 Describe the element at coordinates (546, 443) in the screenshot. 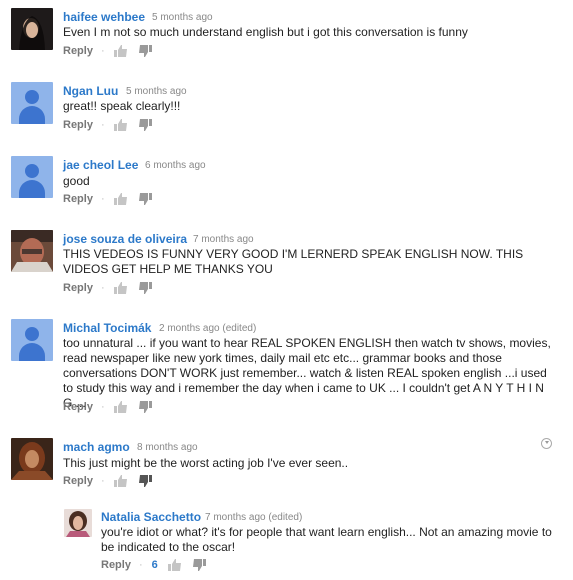

I see `comment-menu-chevron-icon` at that location.